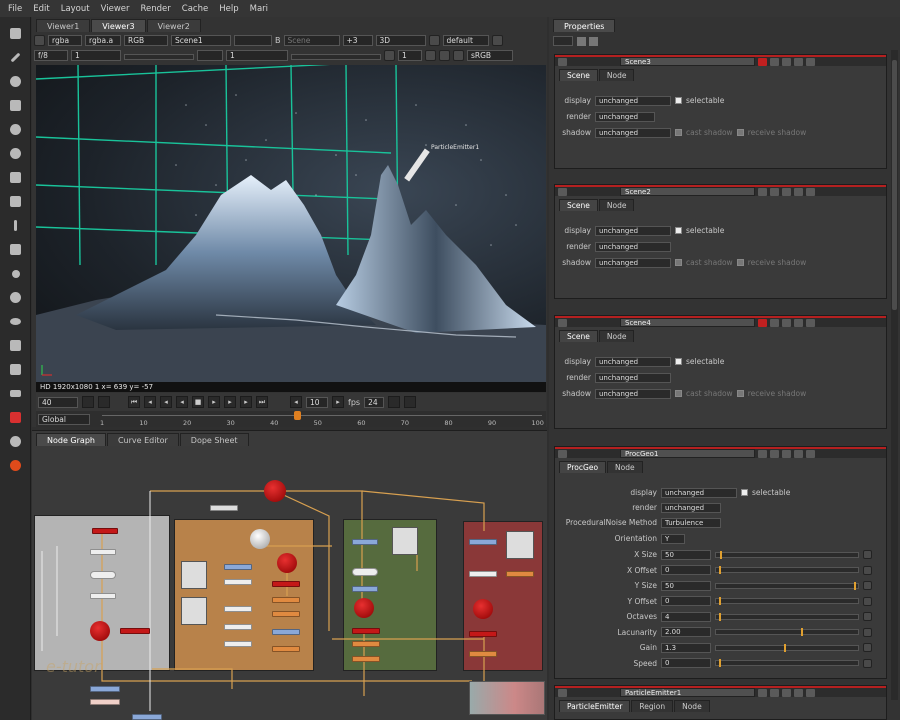  Describe the element at coordinates (687, 692) in the screenshot. I see `emitter-name-field: ParticleEmitter1` at that location.